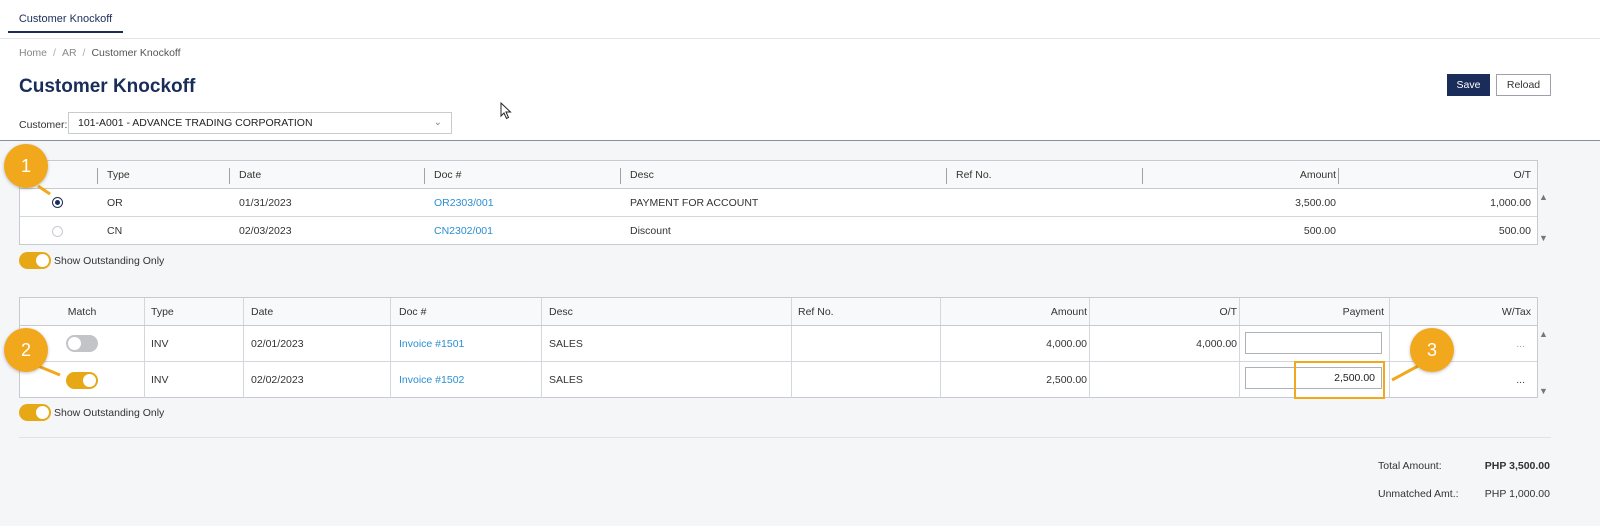  Describe the element at coordinates (26, 350) in the screenshot. I see `callout-badge: 2` at that location.